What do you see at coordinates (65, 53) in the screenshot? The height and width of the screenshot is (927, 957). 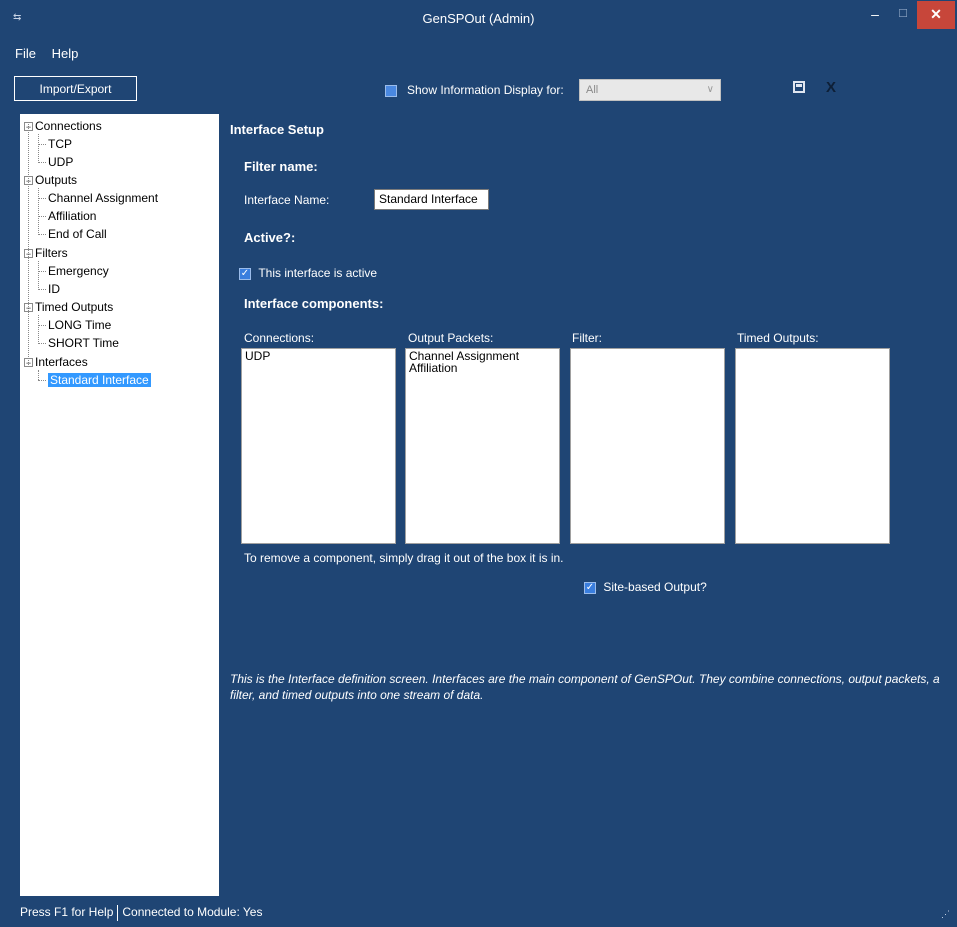 I see `menu-help: Help` at bounding box center [65, 53].